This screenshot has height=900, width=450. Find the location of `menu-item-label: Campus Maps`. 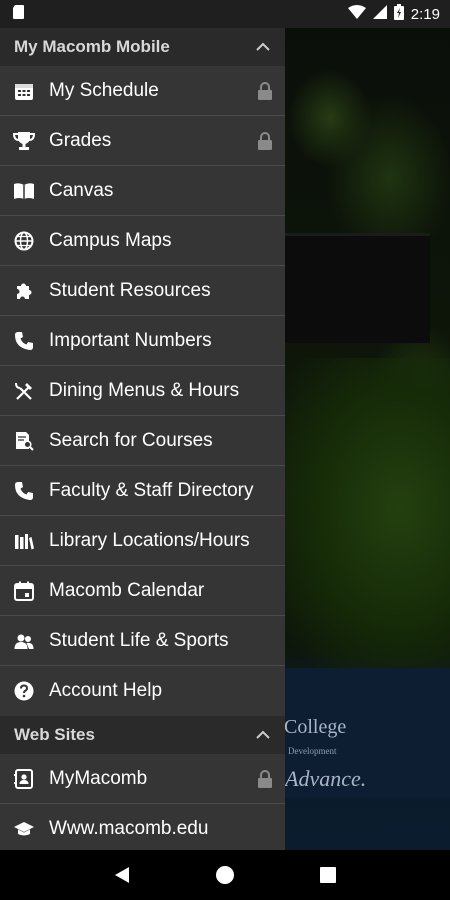

menu-item-label: Campus Maps is located at coordinates (110, 240).